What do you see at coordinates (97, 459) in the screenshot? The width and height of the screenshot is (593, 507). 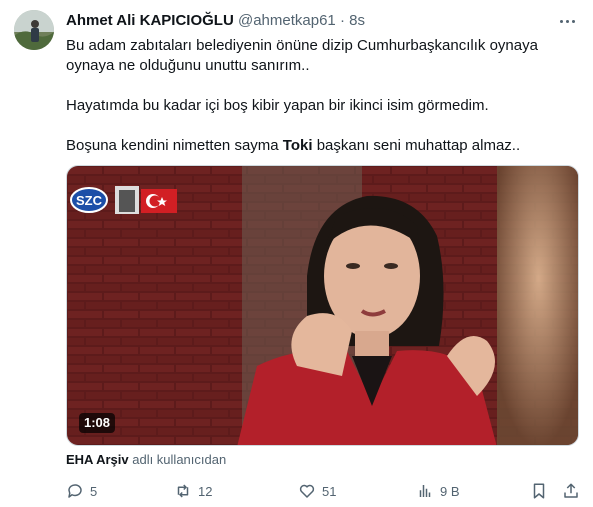 I see `attribution-source: EHA Arşiv` at bounding box center [97, 459].